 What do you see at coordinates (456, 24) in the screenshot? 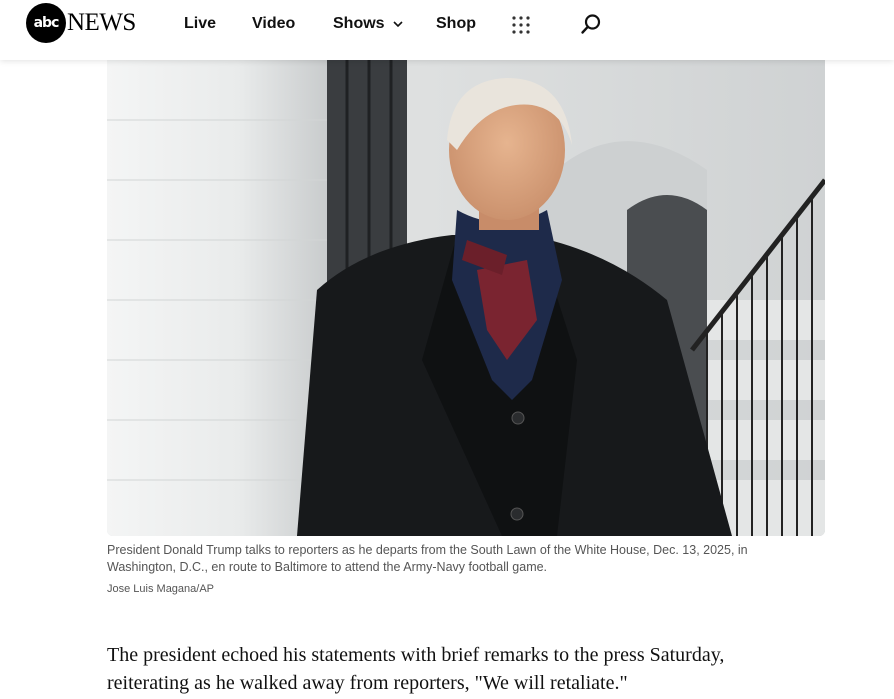
I see `nav-shop: Shop` at bounding box center [456, 24].